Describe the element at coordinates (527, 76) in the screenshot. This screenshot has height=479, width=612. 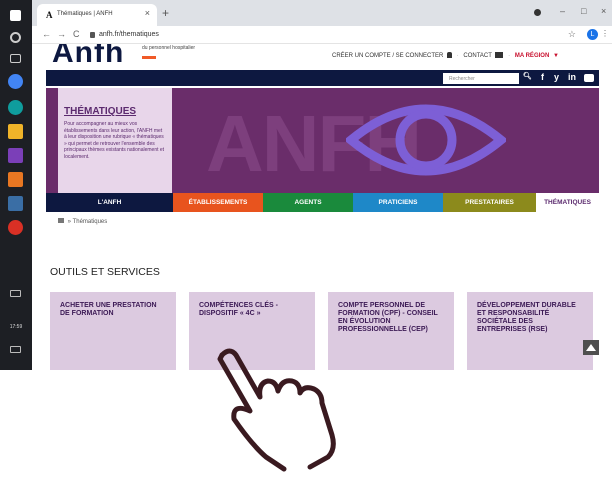
I see `search-icon: 🔍︎` at that location.